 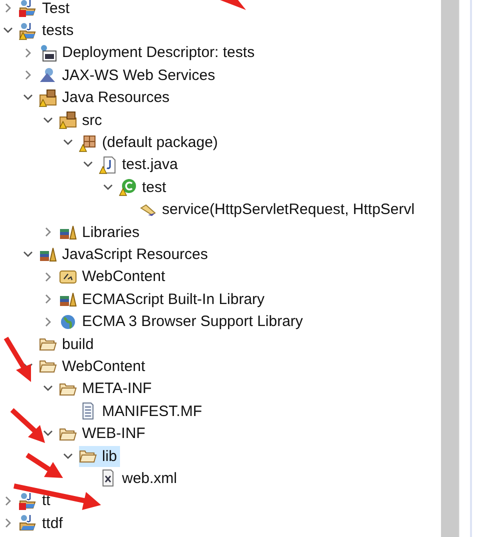 What do you see at coordinates (150, 165) in the screenshot?
I see `item-label: test.java` at bounding box center [150, 165].